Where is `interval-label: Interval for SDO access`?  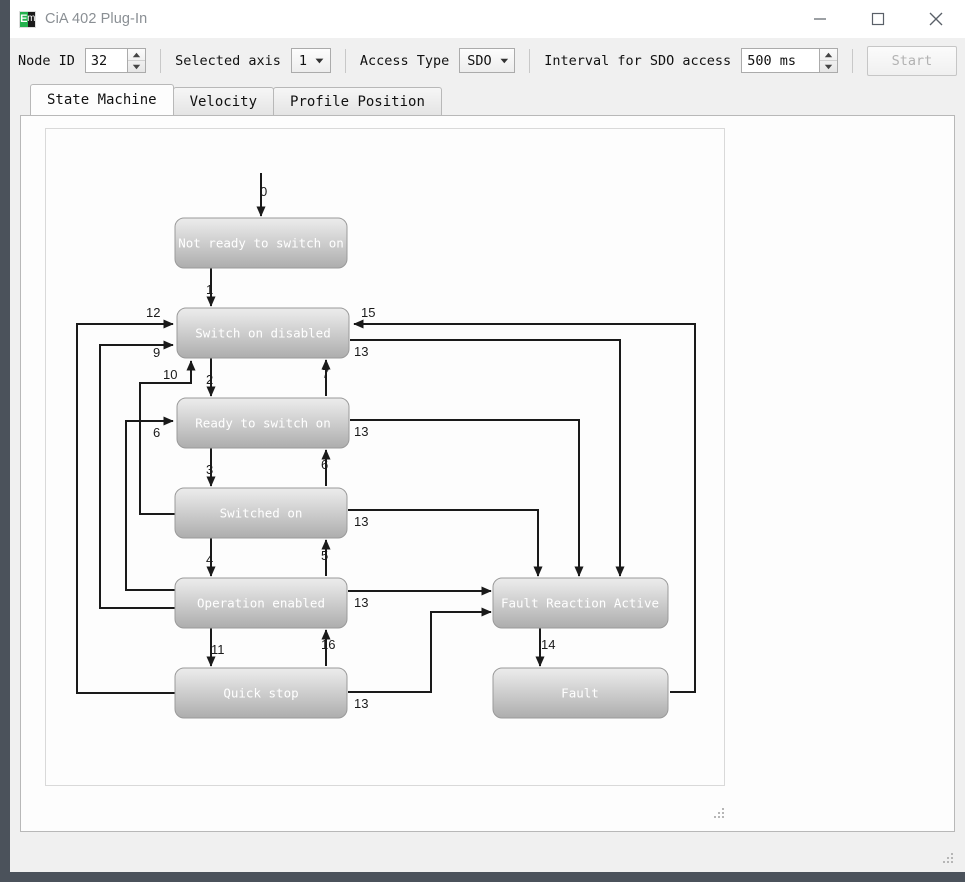 interval-label: Interval for SDO access is located at coordinates (638, 60).